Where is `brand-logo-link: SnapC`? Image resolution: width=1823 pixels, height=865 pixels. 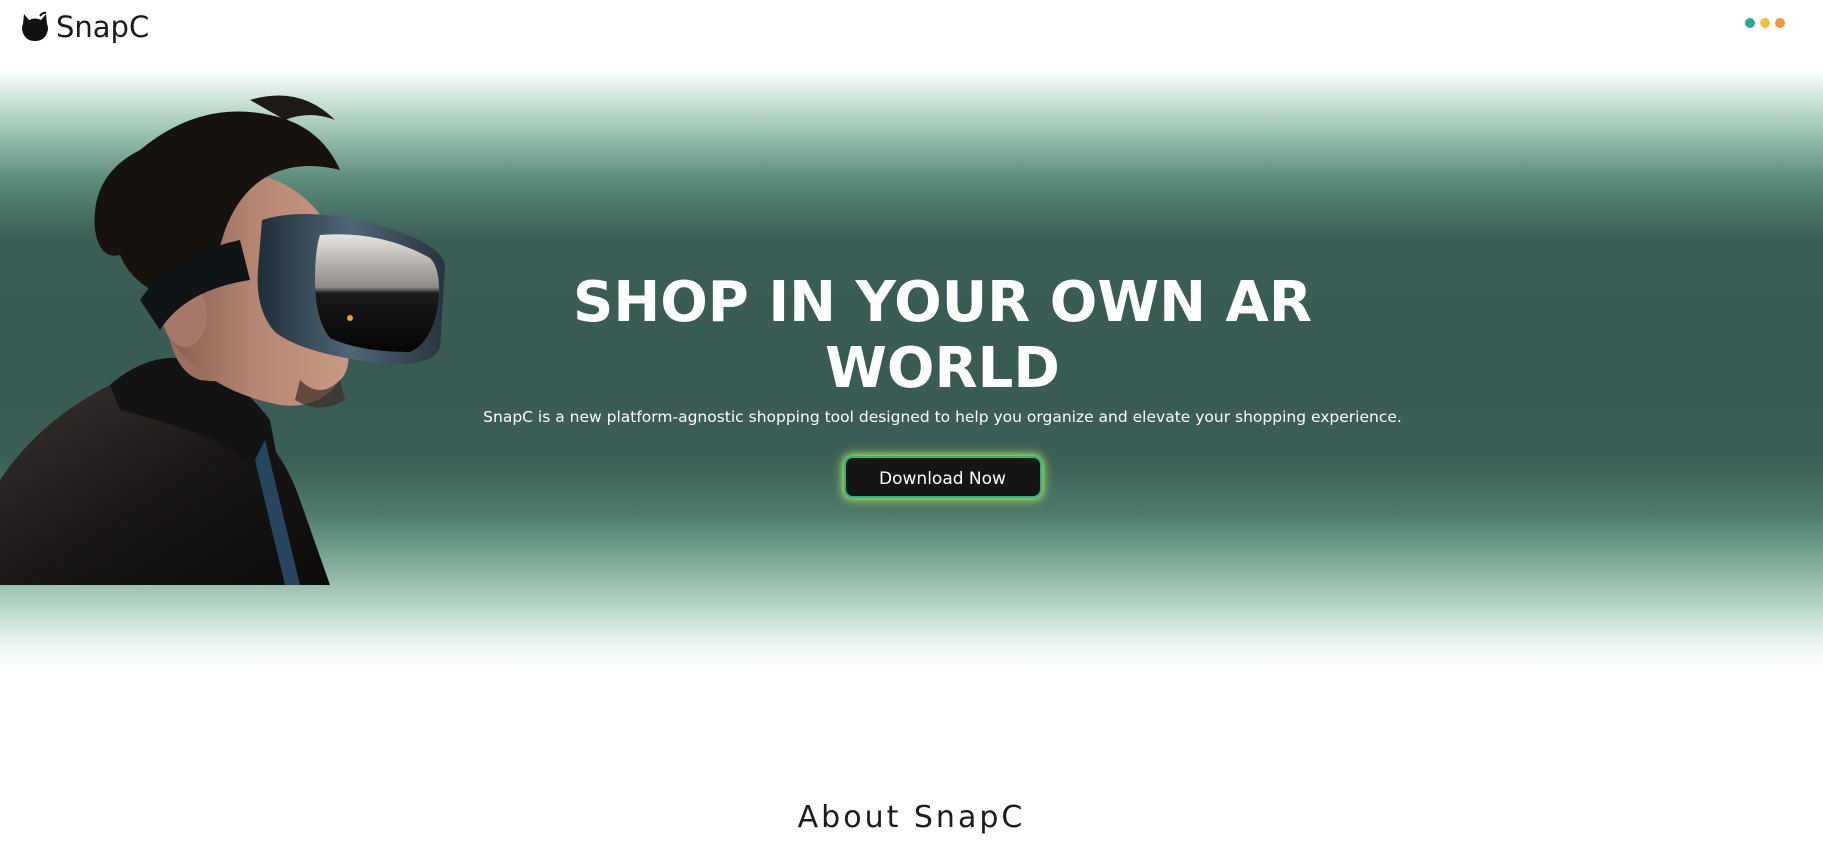
brand-logo-link: SnapC is located at coordinates (84, 27).